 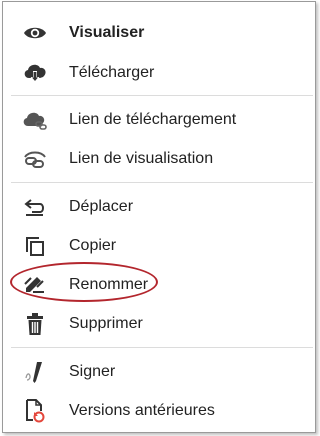 I want to click on menu-item-label: Lien de visualisation, so click(x=141, y=158).